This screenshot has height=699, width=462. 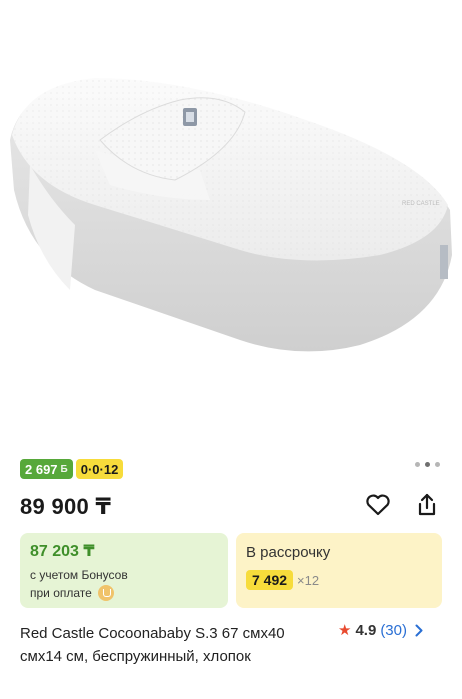 I want to click on bonus-note-line2: при оплате, so click(x=61, y=593).